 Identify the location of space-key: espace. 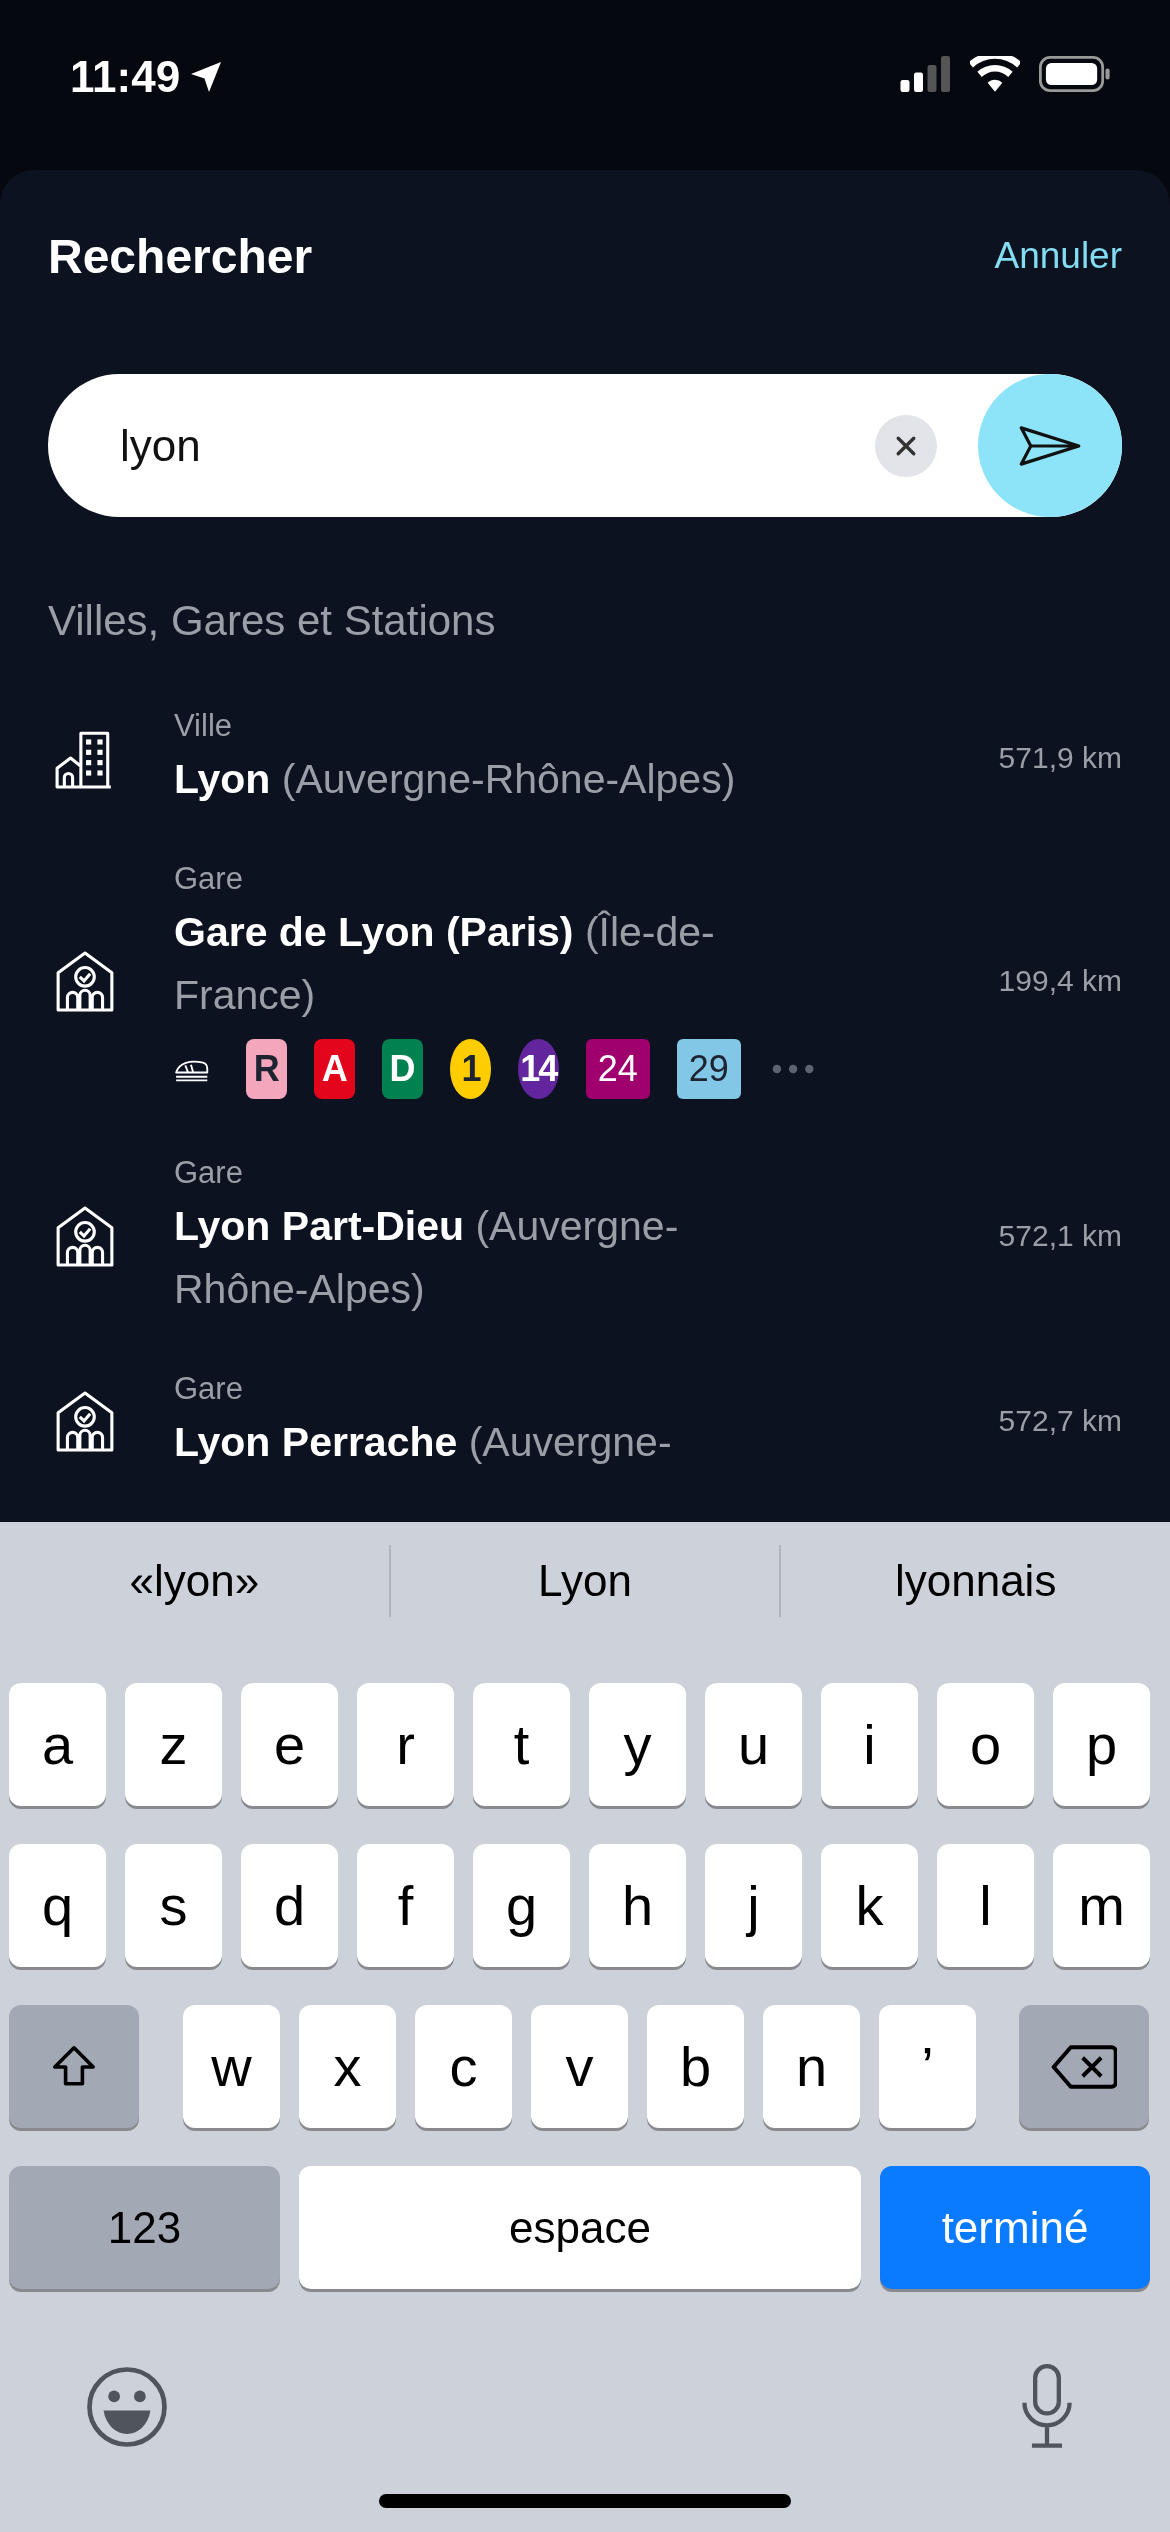
(580, 2227).